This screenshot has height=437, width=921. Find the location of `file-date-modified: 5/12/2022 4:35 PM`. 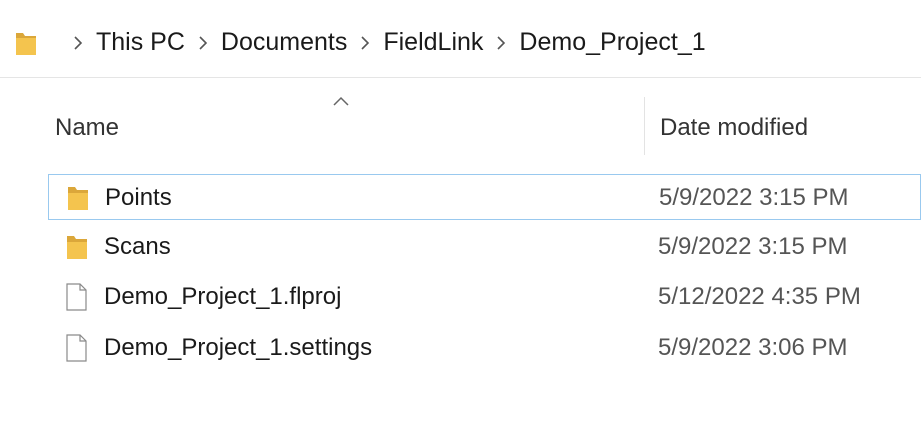

file-date-modified: 5/12/2022 4:35 PM is located at coordinates (759, 296).